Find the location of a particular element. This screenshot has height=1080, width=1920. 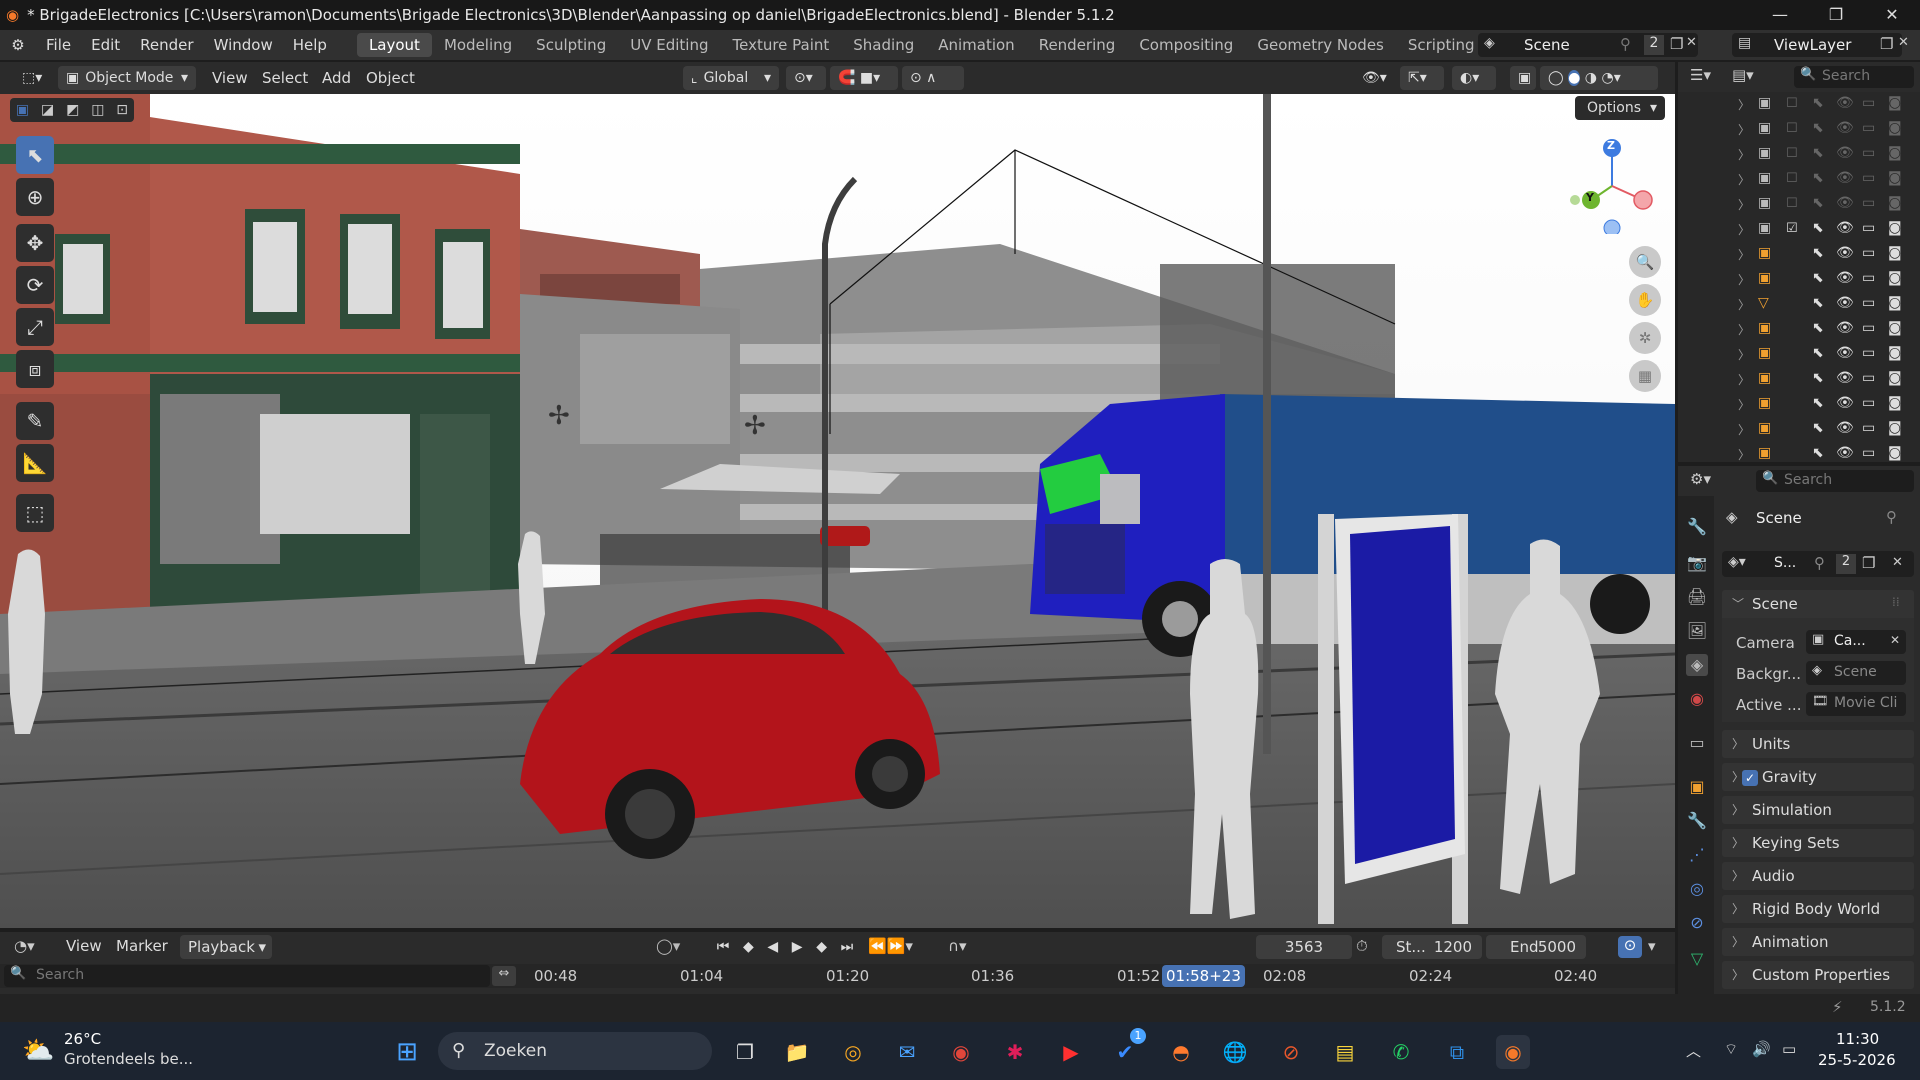

modifier-tab-icon: 🔧 is located at coordinates (1697, 821).